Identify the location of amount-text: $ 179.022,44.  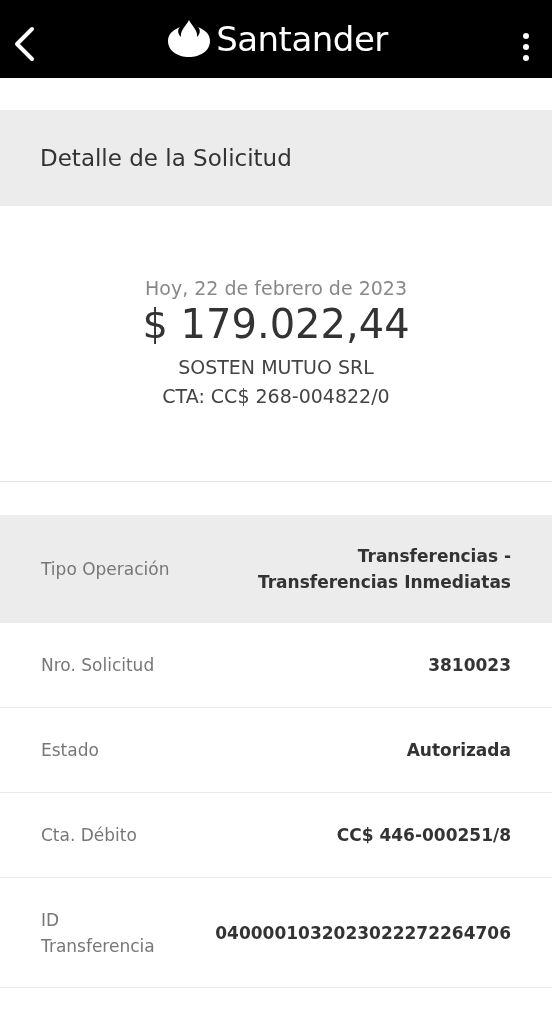
(276, 323).